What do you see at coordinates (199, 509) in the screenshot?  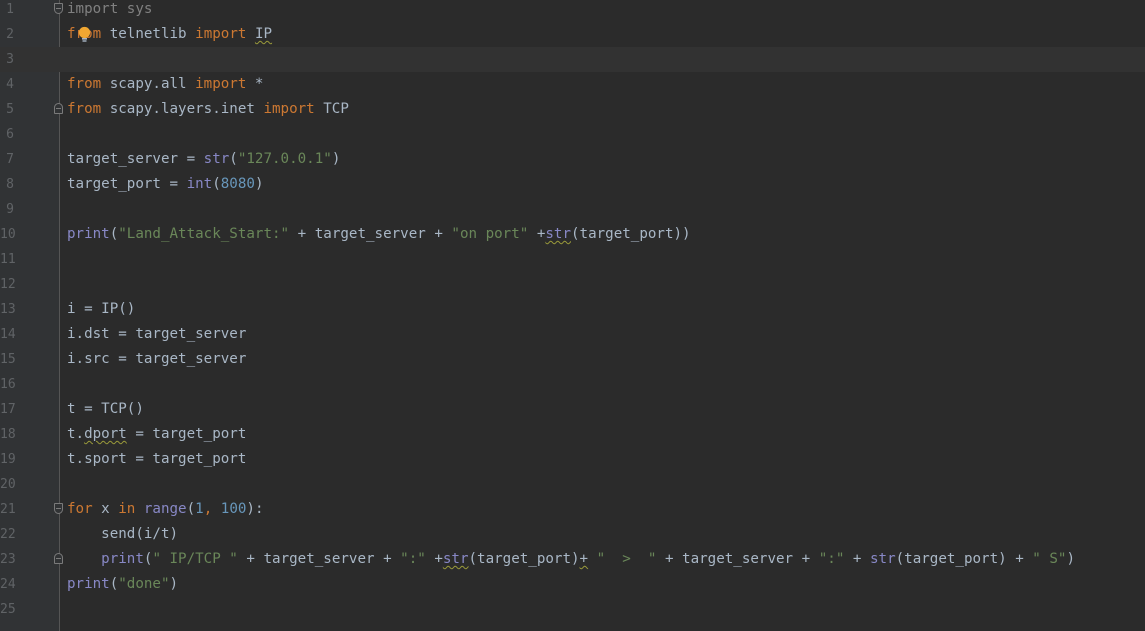 I see `code-token: 1` at bounding box center [199, 509].